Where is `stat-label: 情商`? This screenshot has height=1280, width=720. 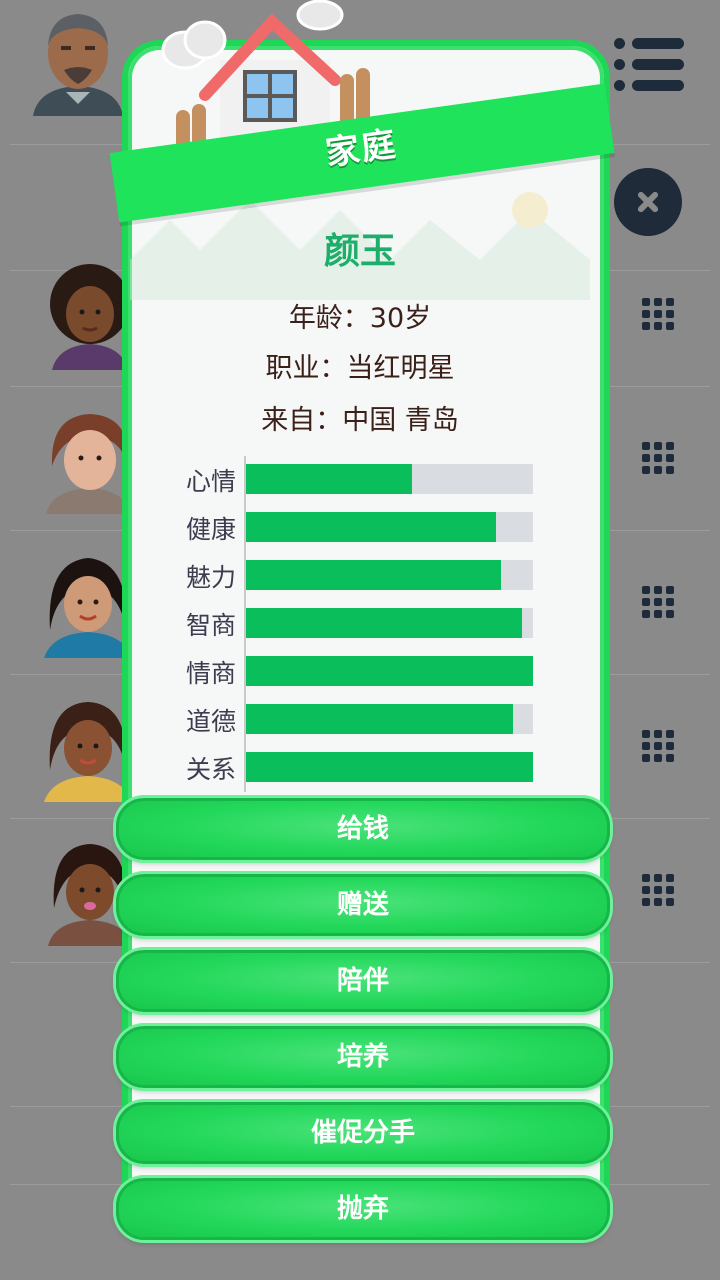 stat-label: 情商 is located at coordinates (210, 673).